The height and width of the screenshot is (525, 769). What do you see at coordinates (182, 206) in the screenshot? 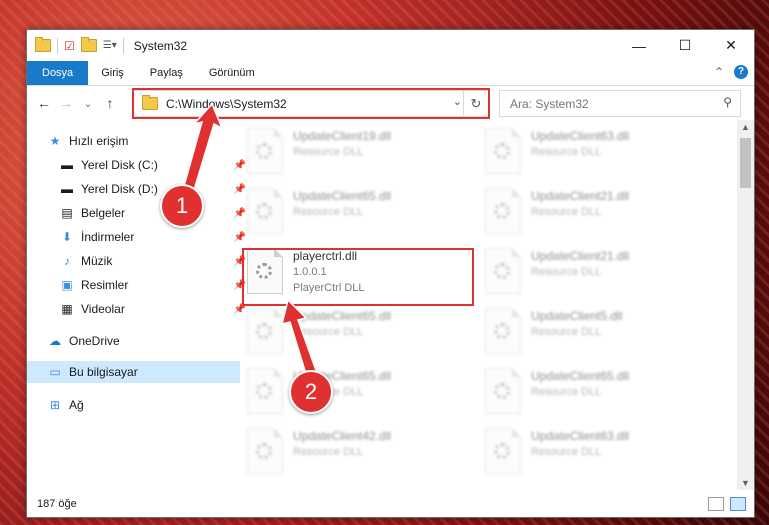
I see `callout-1: 1` at bounding box center [182, 206].